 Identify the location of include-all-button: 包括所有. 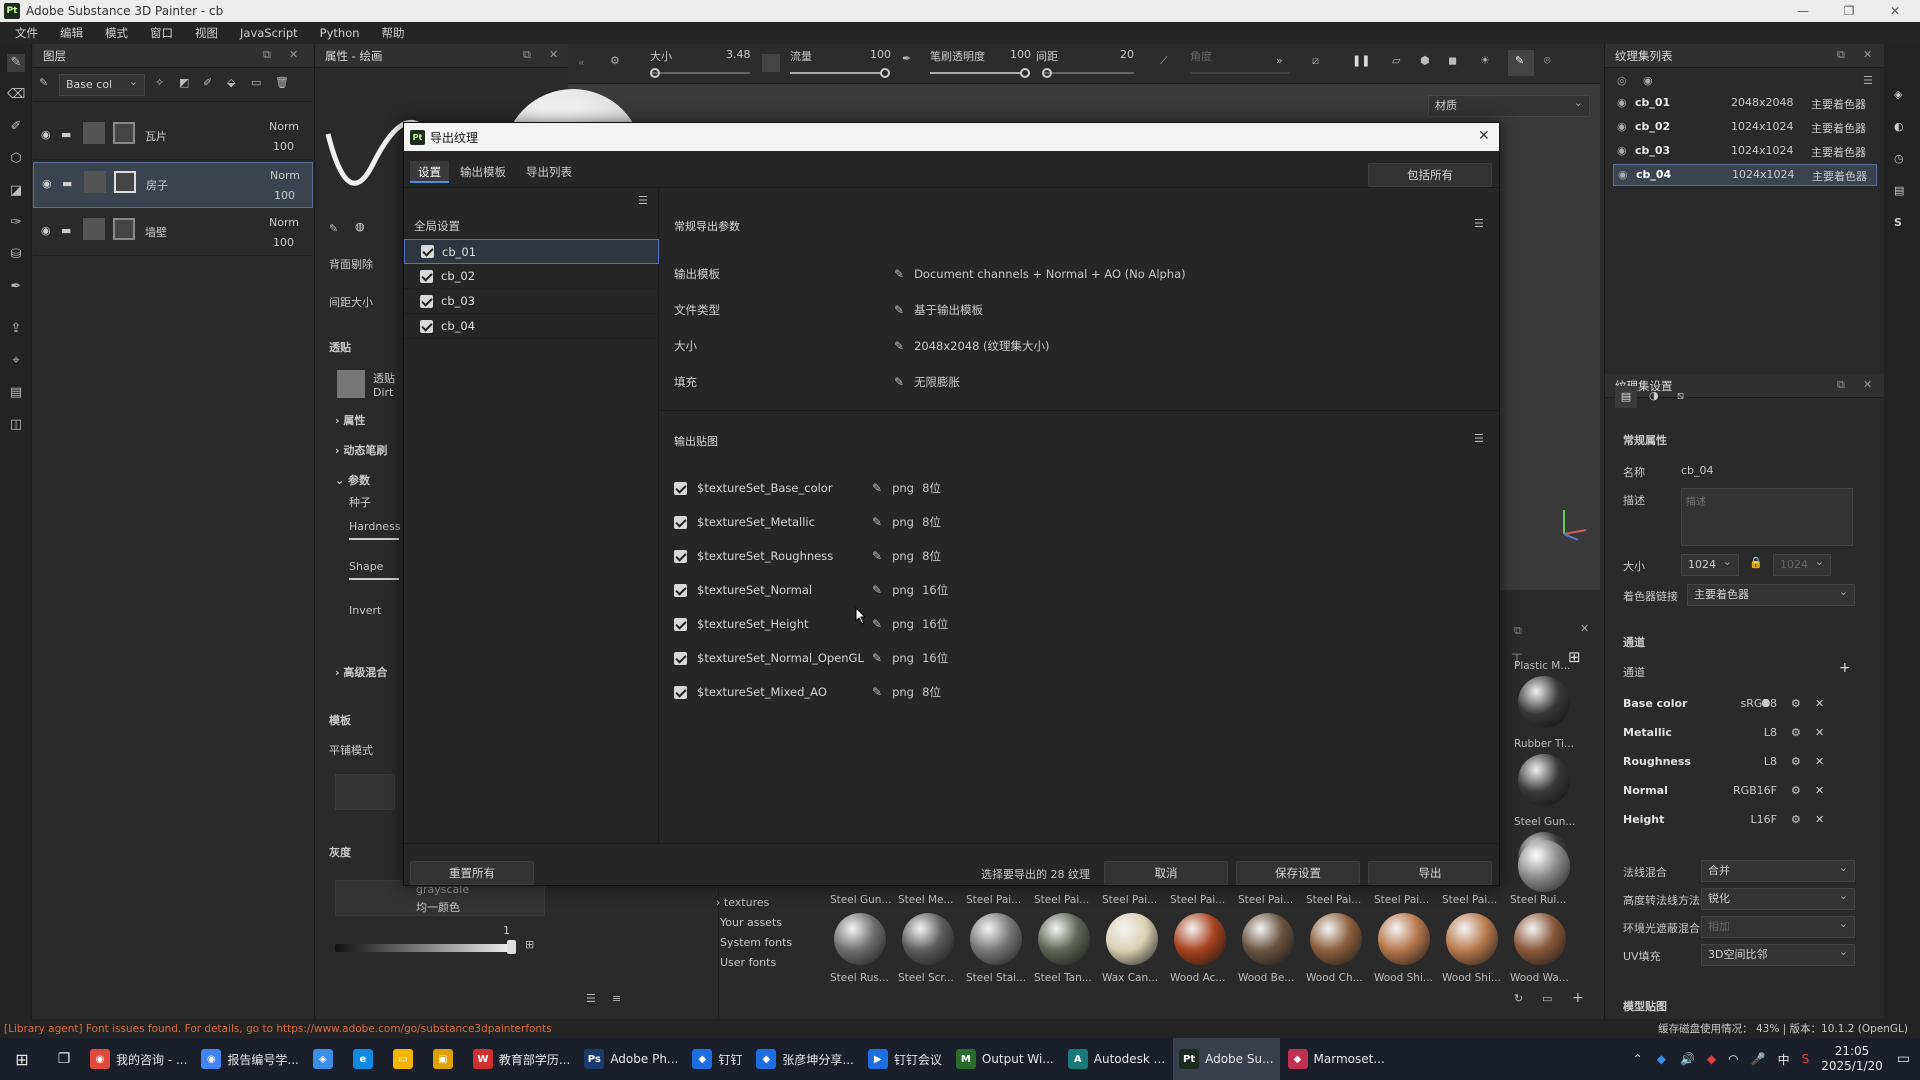
(1430, 175).